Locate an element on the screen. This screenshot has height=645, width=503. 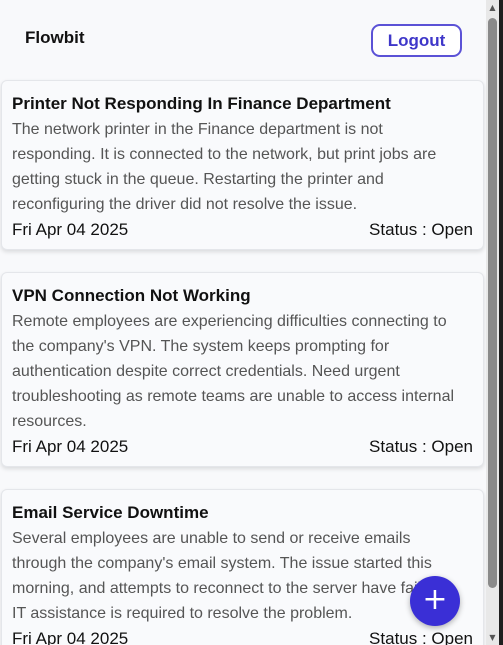
plus-icon: + is located at coordinates (435, 599).